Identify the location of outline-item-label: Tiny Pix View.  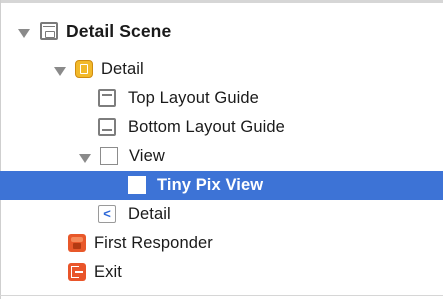
(210, 185).